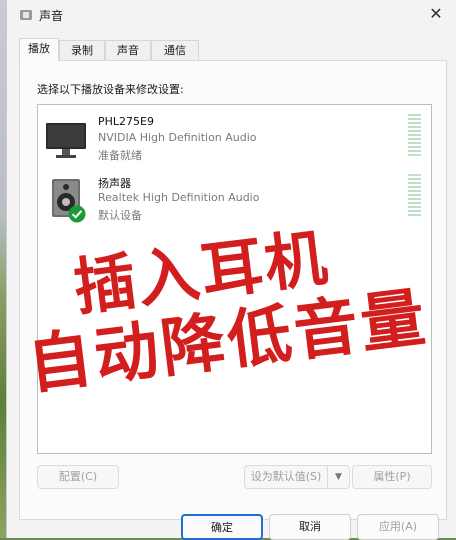 This screenshot has height=540, width=456. I want to click on instruction-text: 选择以下播放设备来修改设置:, so click(110, 89).